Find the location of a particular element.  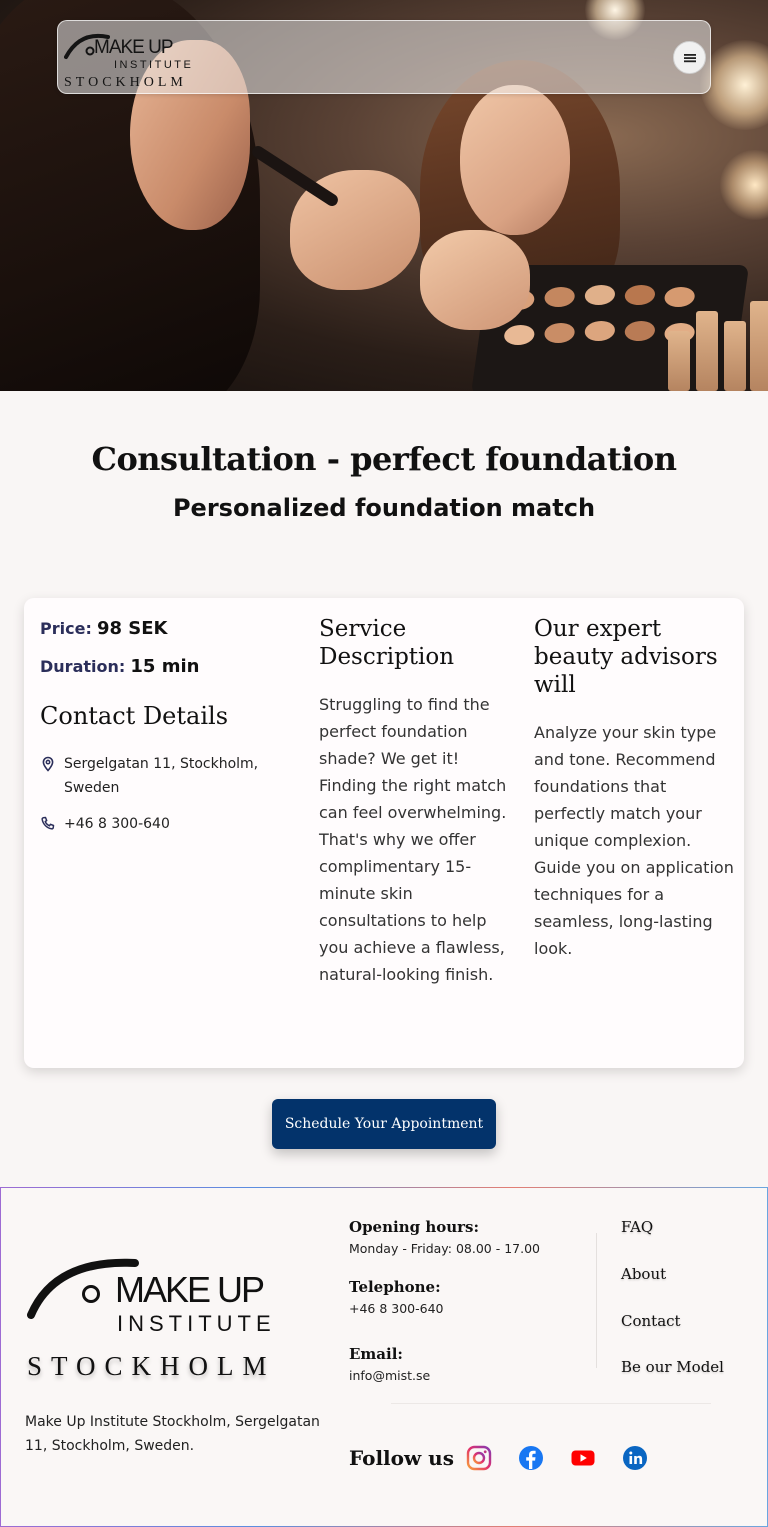

linkedin-icon is located at coordinates (635, 1458).